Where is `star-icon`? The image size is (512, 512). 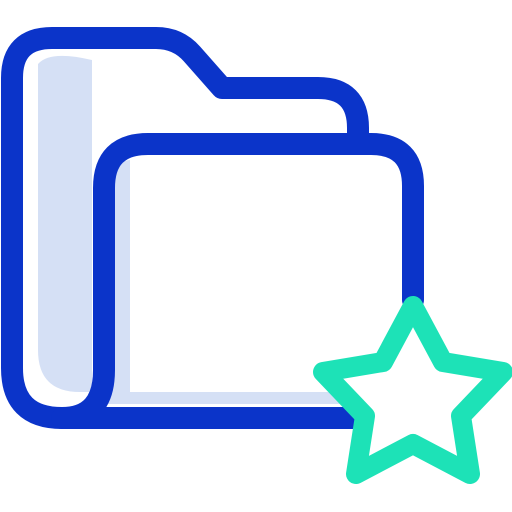
star-icon is located at coordinates (412, 390).